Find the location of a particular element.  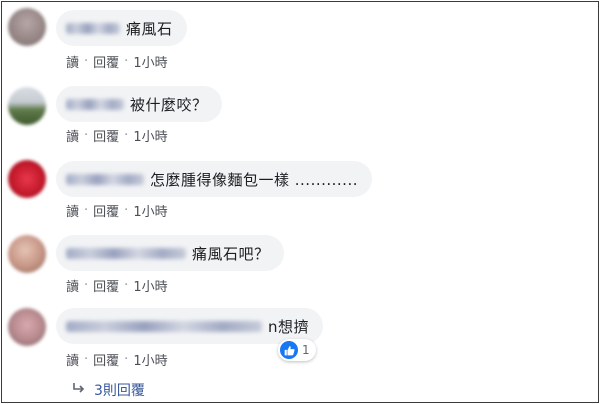

reply-arrow-icon is located at coordinates (79, 390).